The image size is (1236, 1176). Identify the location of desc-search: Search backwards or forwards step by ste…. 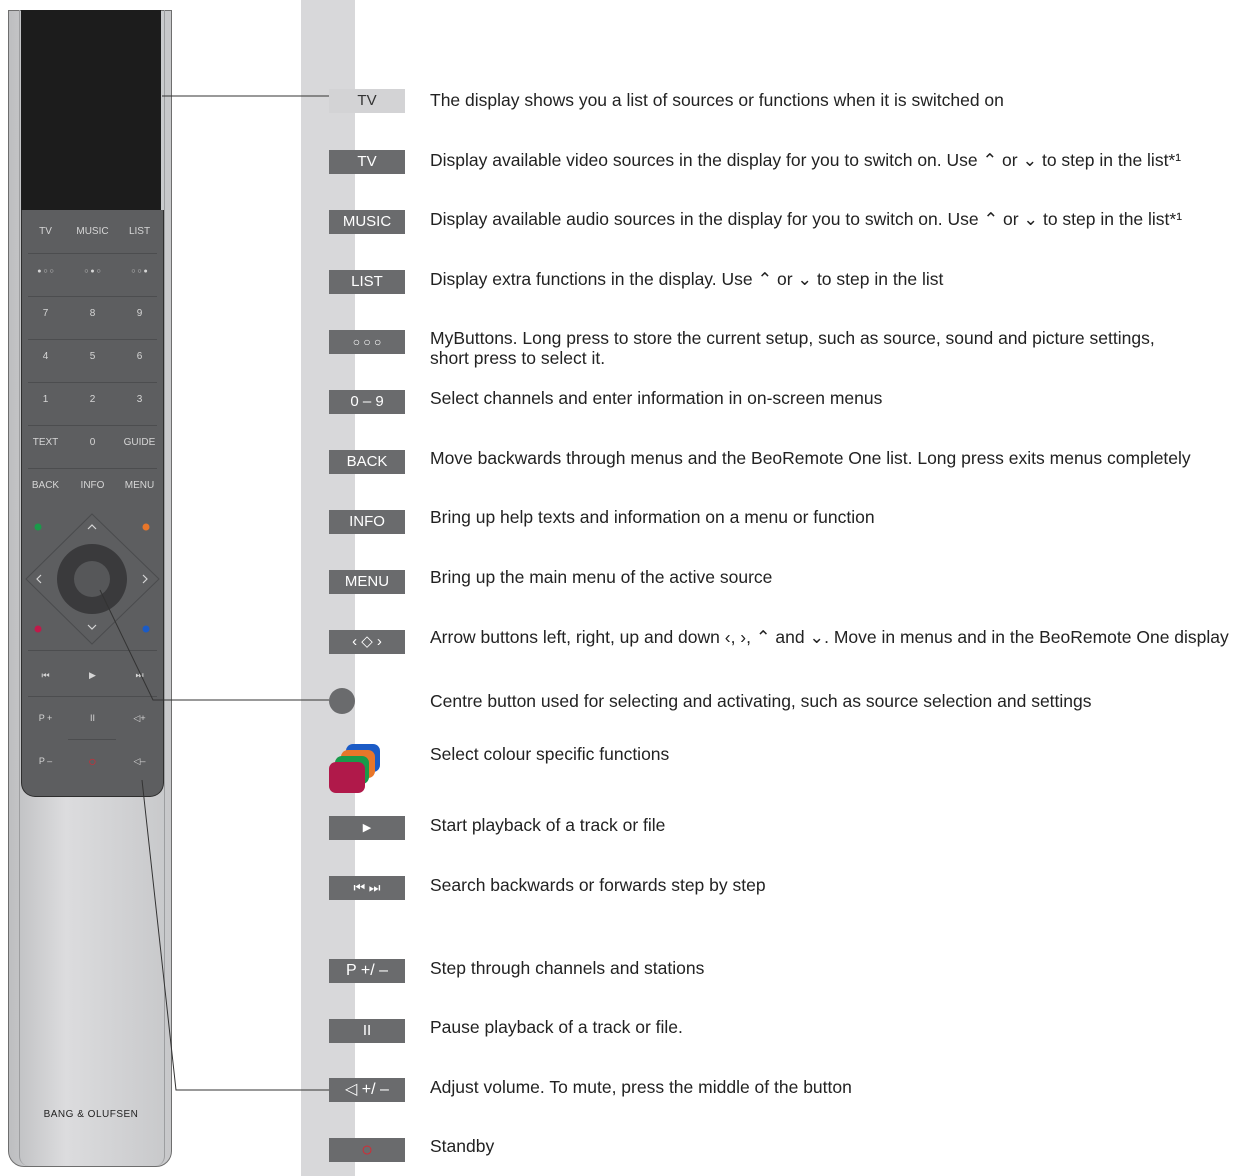
(598, 885).